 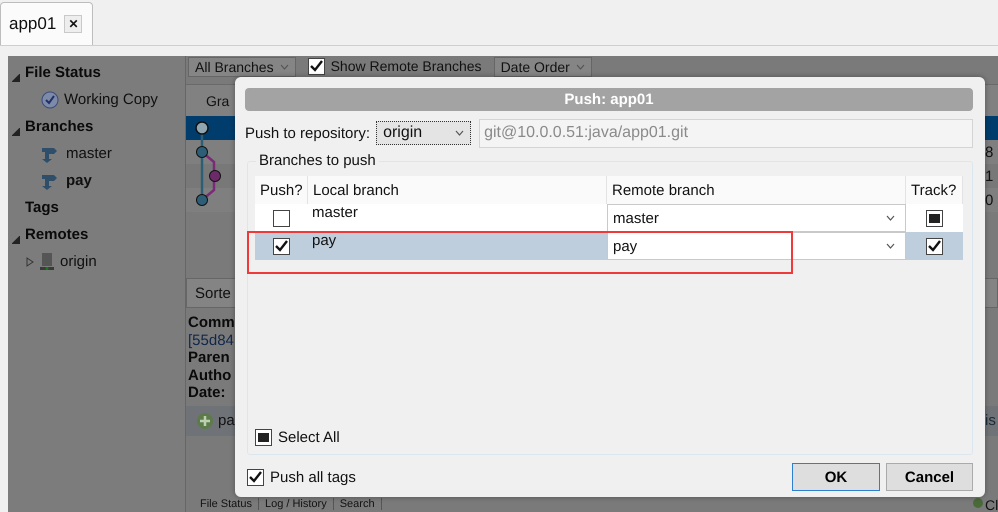 What do you see at coordinates (457, 190) in the screenshot?
I see `column-header: Local branch` at bounding box center [457, 190].